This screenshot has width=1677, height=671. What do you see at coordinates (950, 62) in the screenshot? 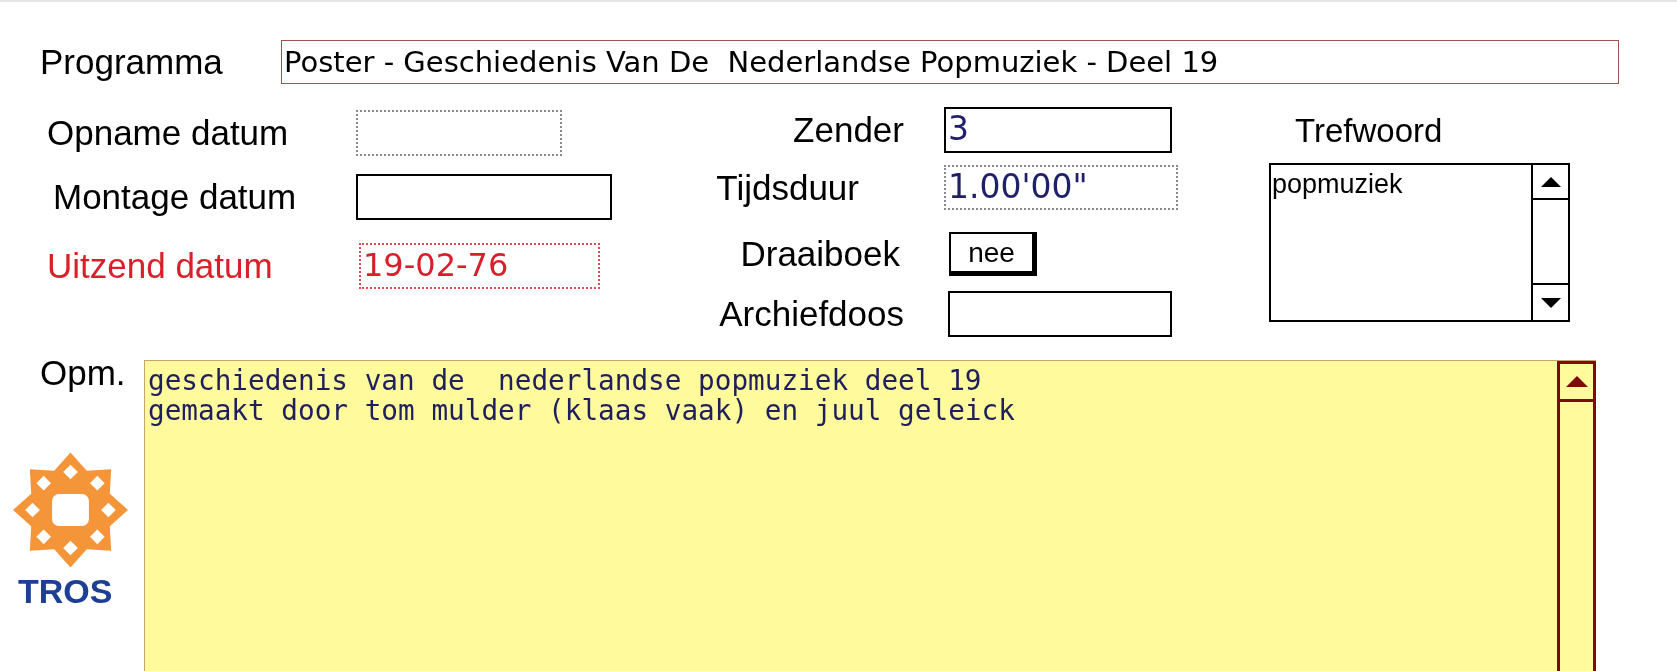
I see `program-field: Poster - Geschiedenis Van De Nederlandse Popmuziek - Deel 19` at bounding box center [950, 62].